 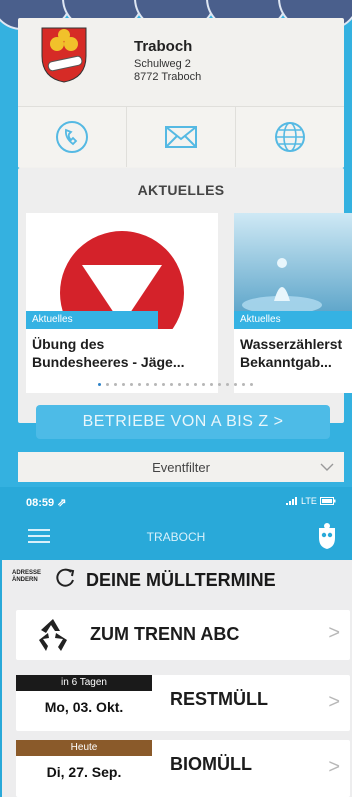 What do you see at coordinates (211, 764) in the screenshot?
I see `waste-type-name: BIOMÜLL` at bounding box center [211, 764].